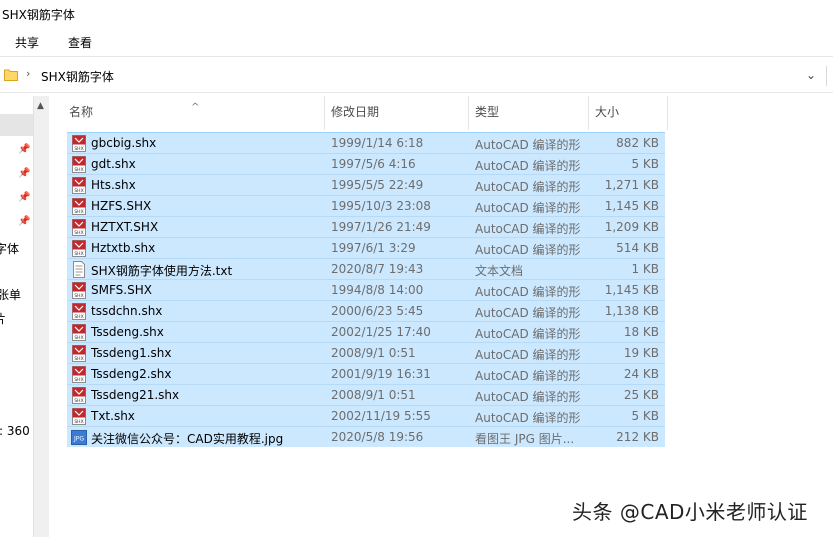  What do you see at coordinates (381, 332) in the screenshot?
I see `file-modified-date: 2002/1/25 17:40` at bounding box center [381, 332].